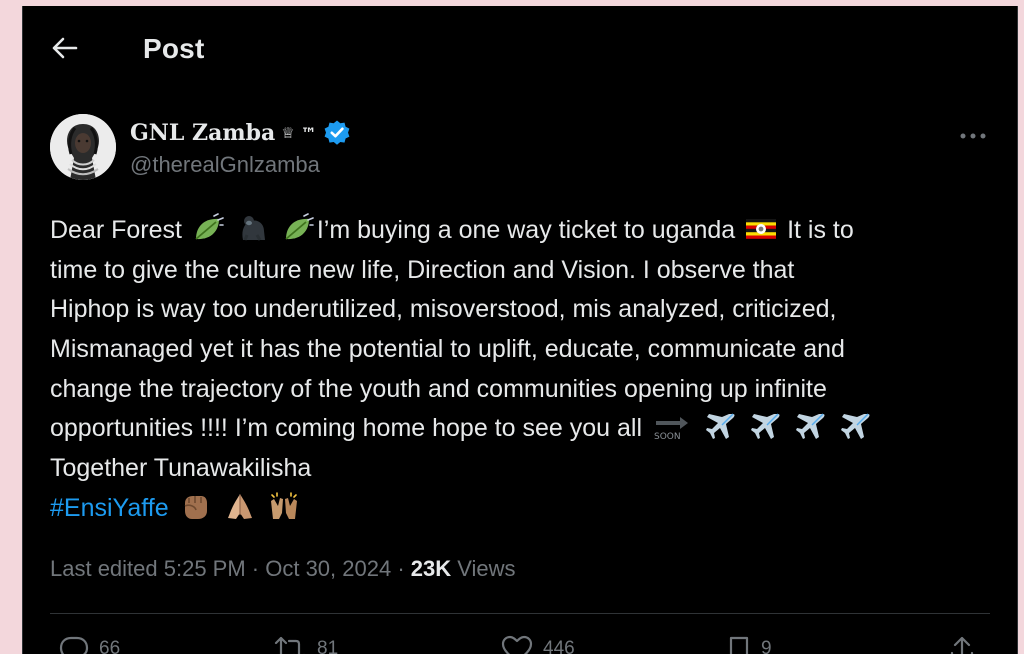 The image size is (1024, 654). Describe the element at coordinates (240, 165) in the screenshot. I see `author-handle: @therealGnlzamba` at that location.